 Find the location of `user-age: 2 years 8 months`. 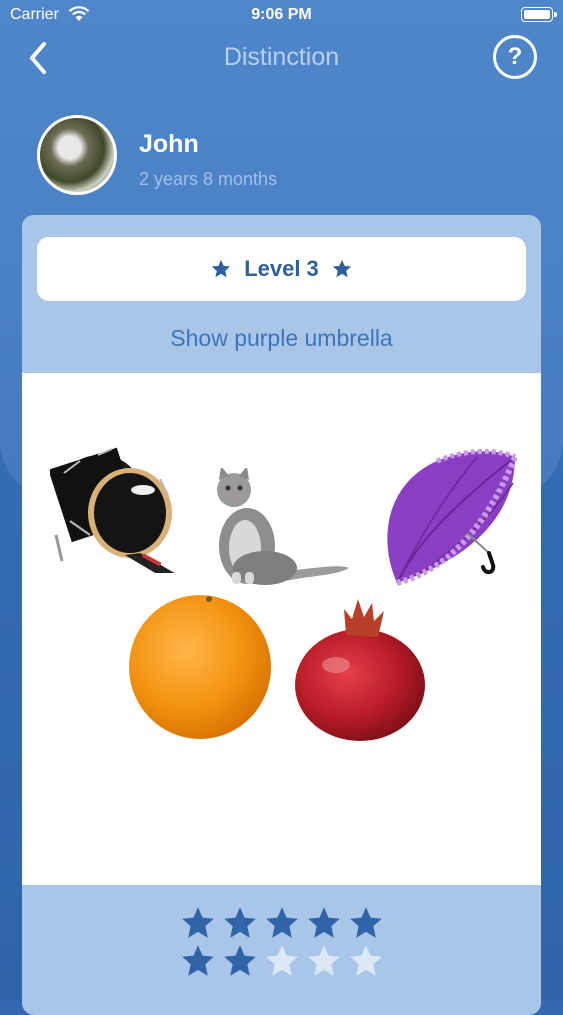

user-age: 2 years 8 months is located at coordinates (208, 179).